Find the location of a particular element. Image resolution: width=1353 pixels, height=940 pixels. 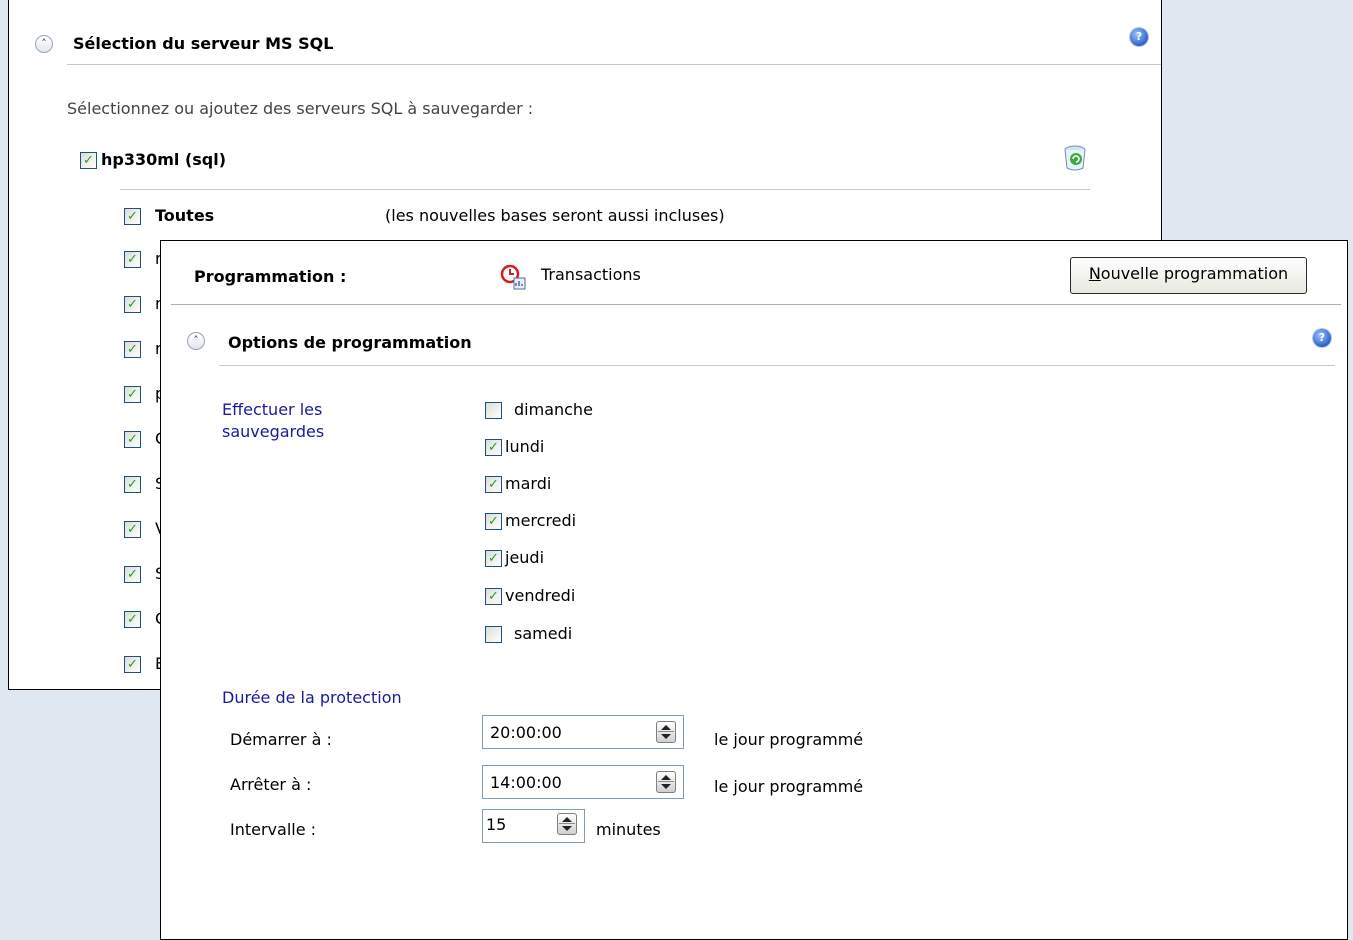

start-time-field: 20:00:00 is located at coordinates (583, 732).